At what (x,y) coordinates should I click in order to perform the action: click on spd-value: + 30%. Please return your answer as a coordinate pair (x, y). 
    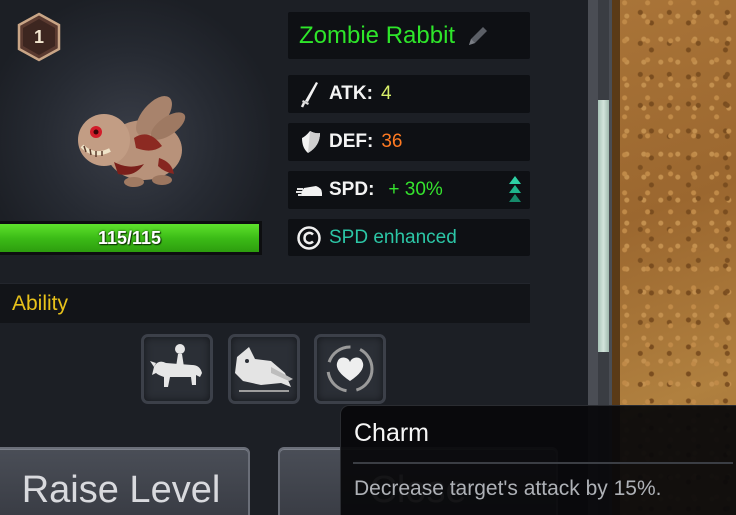
    Looking at the image, I should click on (415, 189).